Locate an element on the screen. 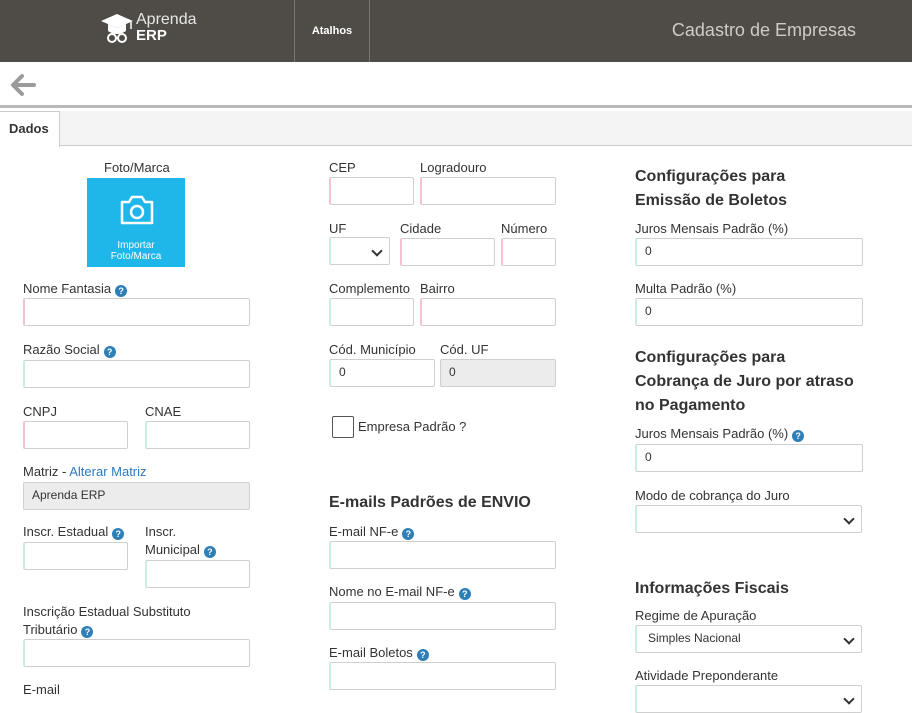 Image resolution: width=912 pixels, height=713 pixels. tab-dados: Dados is located at coordinates (30, 129).